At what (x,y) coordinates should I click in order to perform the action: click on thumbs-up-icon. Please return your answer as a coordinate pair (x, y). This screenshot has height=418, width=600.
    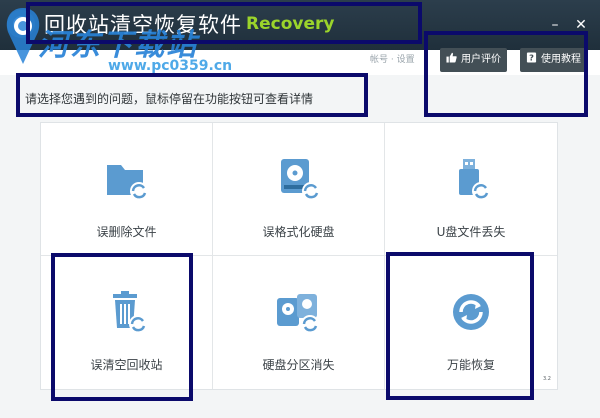
    Looking at the image, I should click on (451, 57).